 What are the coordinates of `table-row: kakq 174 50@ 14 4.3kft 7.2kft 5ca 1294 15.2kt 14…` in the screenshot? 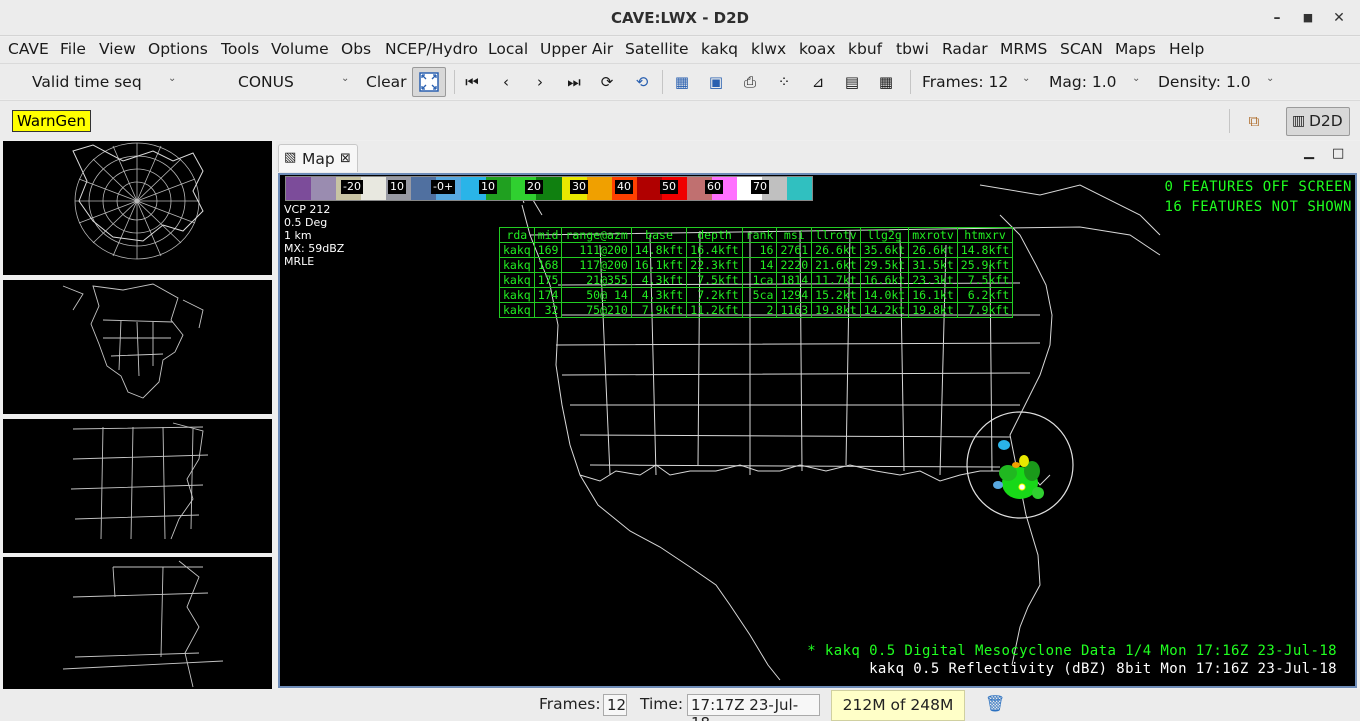 It's located at (756, 295).